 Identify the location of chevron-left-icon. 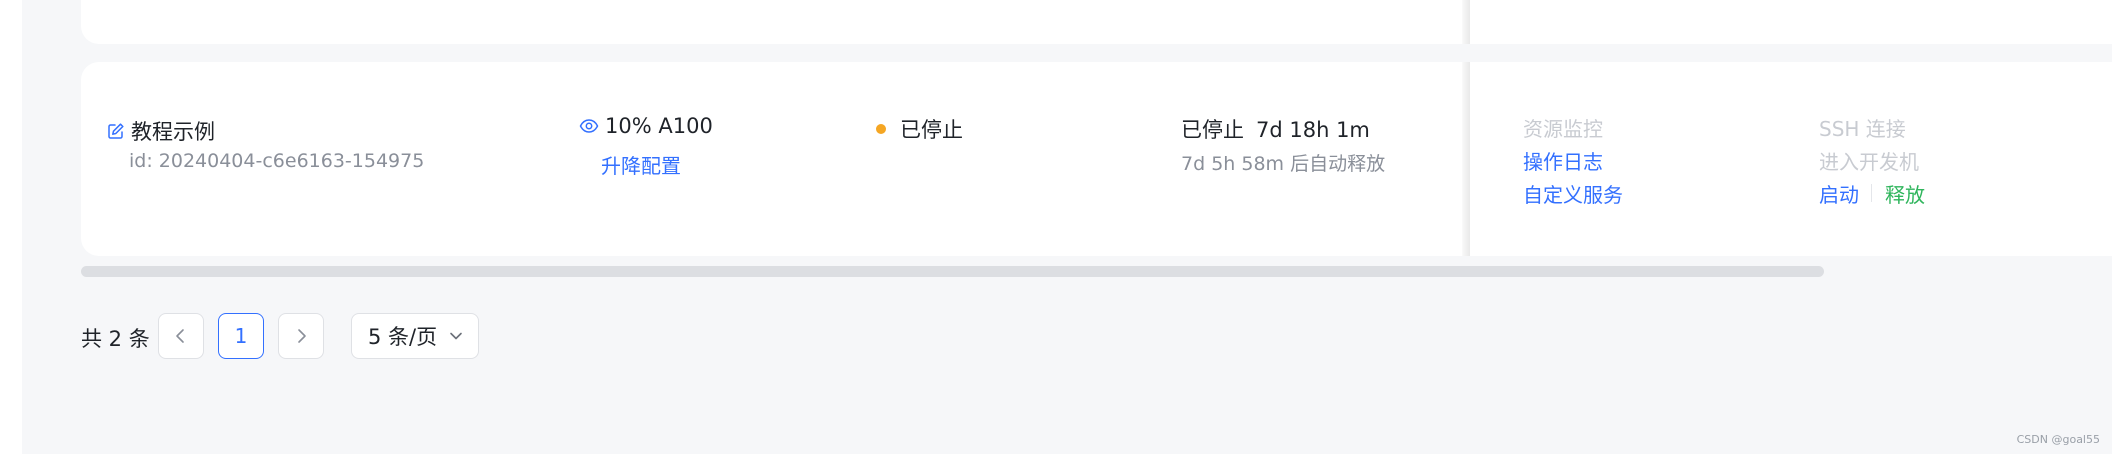
(181, 336).